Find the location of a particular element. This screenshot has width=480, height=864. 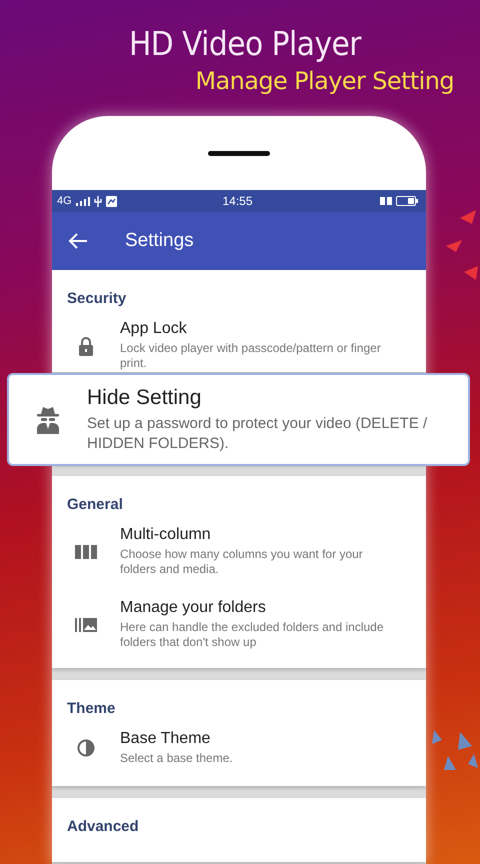

item-description: Lock video player with passcode/pattern or finger print. is located at coordinates (251, 356).